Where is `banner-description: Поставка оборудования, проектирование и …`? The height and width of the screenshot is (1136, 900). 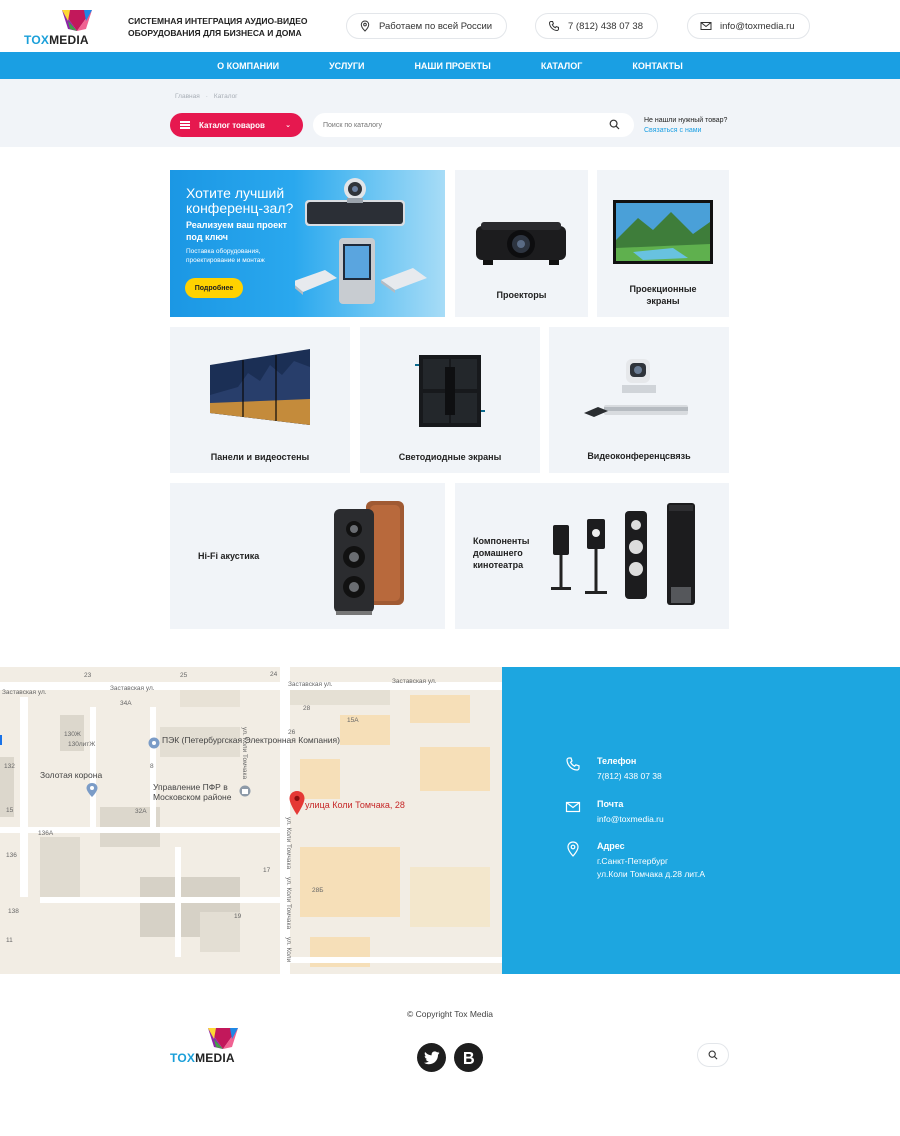
banner-description: Поставка оборудования, проектирование и … is located at coordinates (225, 256).